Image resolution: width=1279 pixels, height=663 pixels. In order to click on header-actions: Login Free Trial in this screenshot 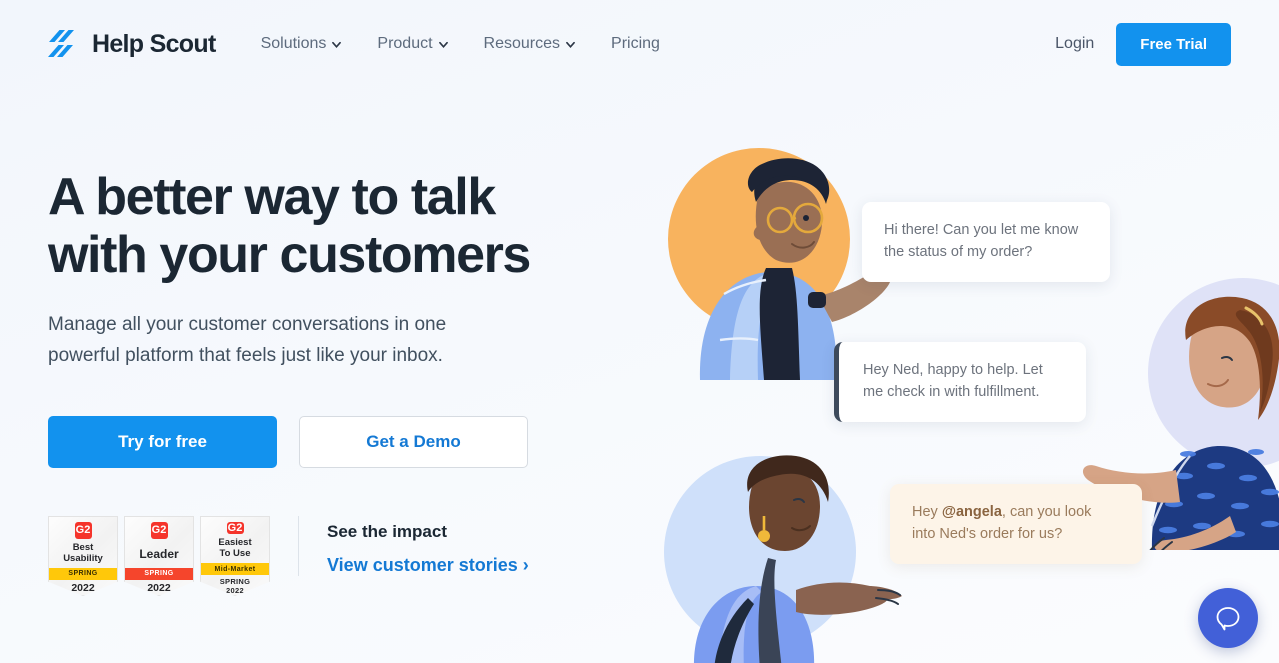, I will do `click(1143, 44)`.